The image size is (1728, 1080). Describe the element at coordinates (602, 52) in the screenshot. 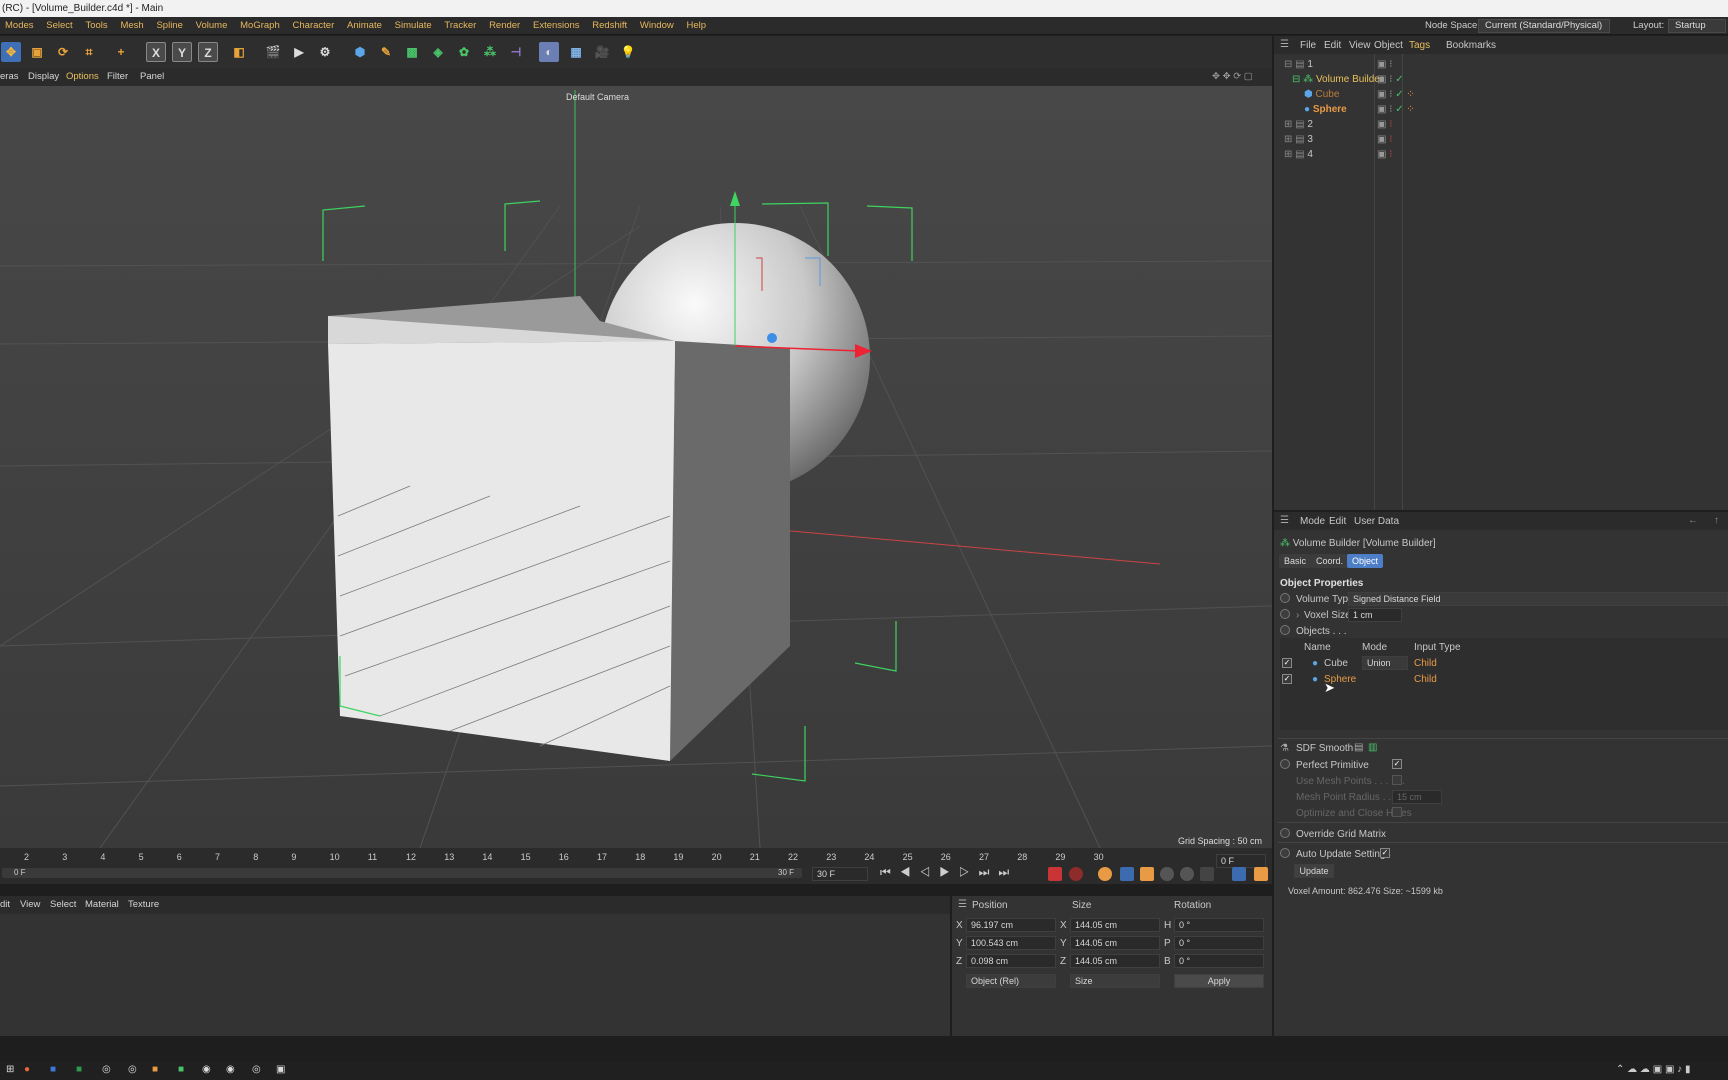

I see `camera-icon: 🎥` at that location.